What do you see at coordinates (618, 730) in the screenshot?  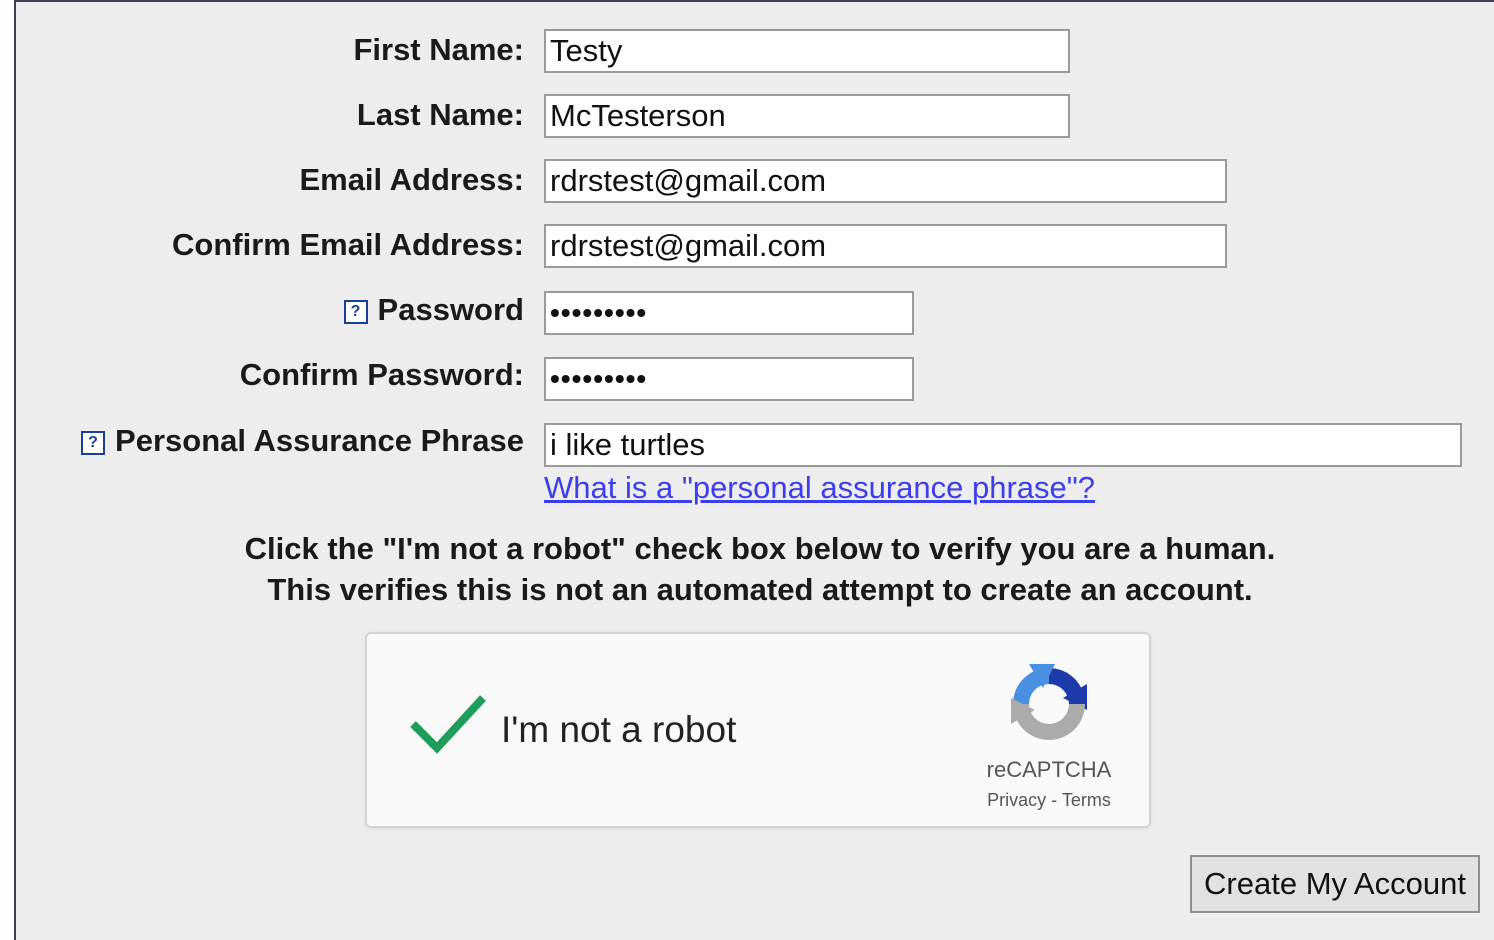 I see `recaptcha-label: I'm not a robot` at bounding box center [618, 730].